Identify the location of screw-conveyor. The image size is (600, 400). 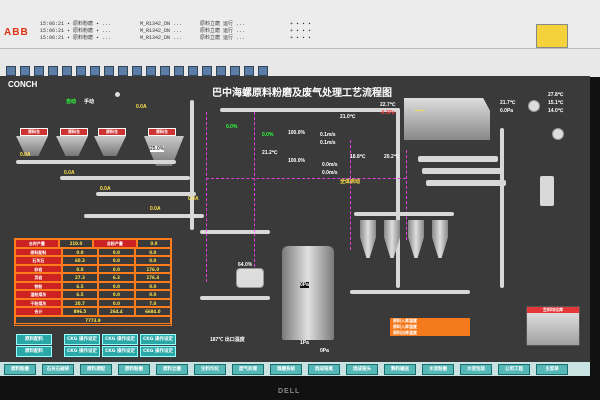
(458, 159).